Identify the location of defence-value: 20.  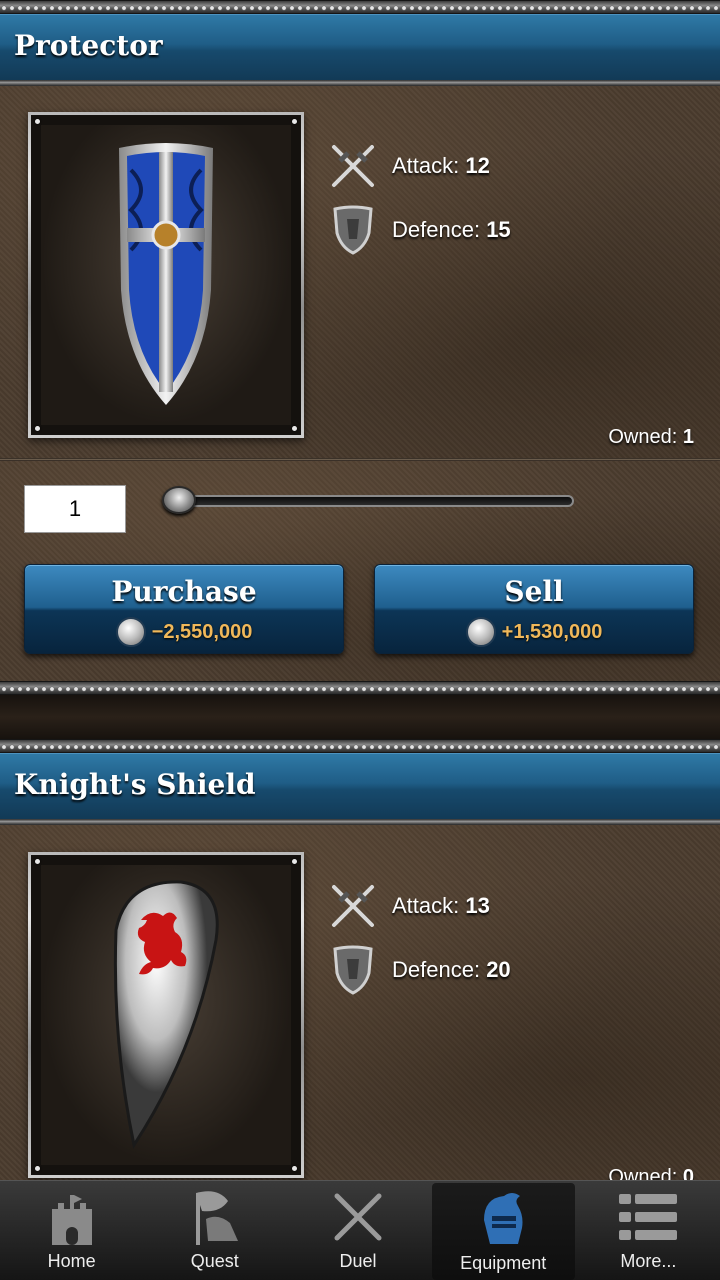
(498, 969).